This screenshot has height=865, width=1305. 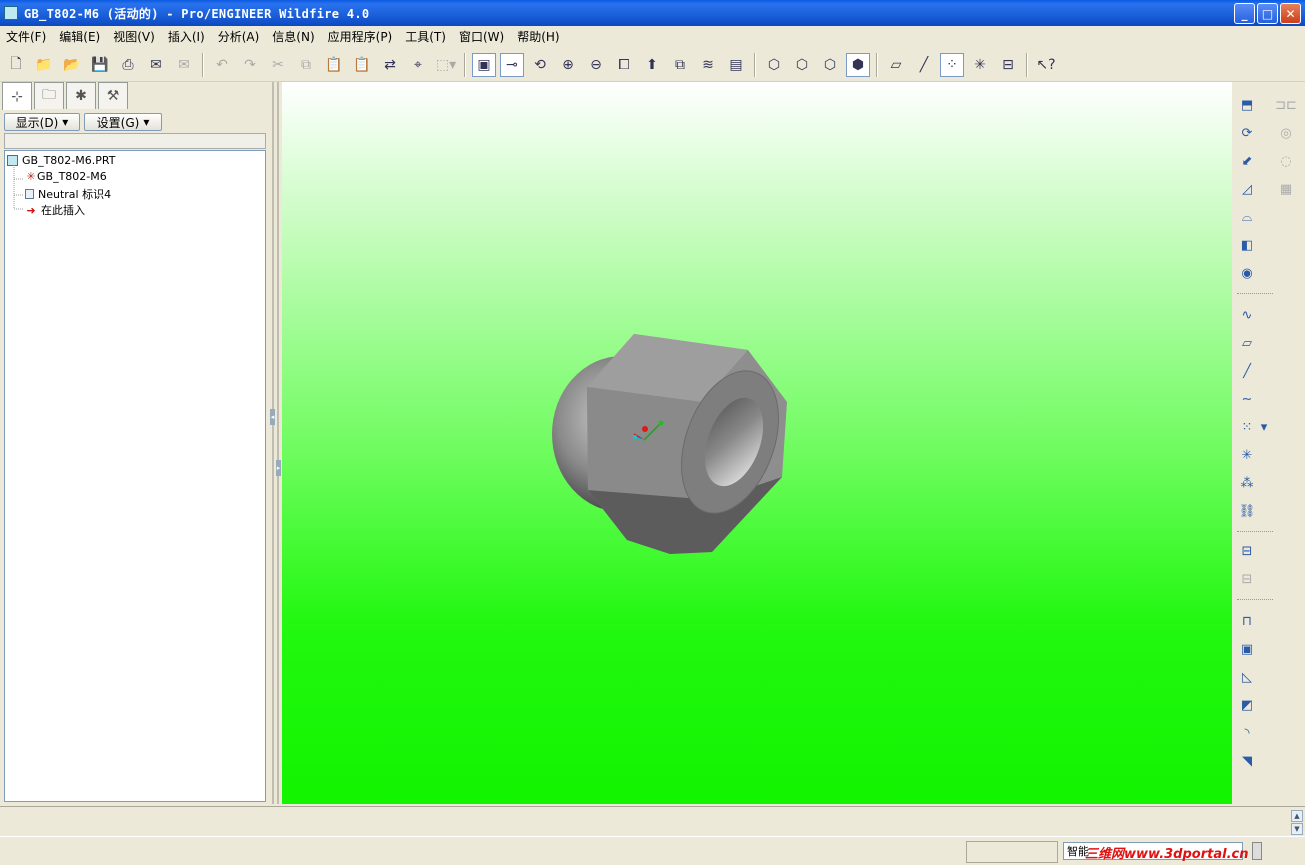 What do you see at coordinates (113, 95) in the screenshot?
I see `connections-tab: ⚒` at bounding box center [113, 95].